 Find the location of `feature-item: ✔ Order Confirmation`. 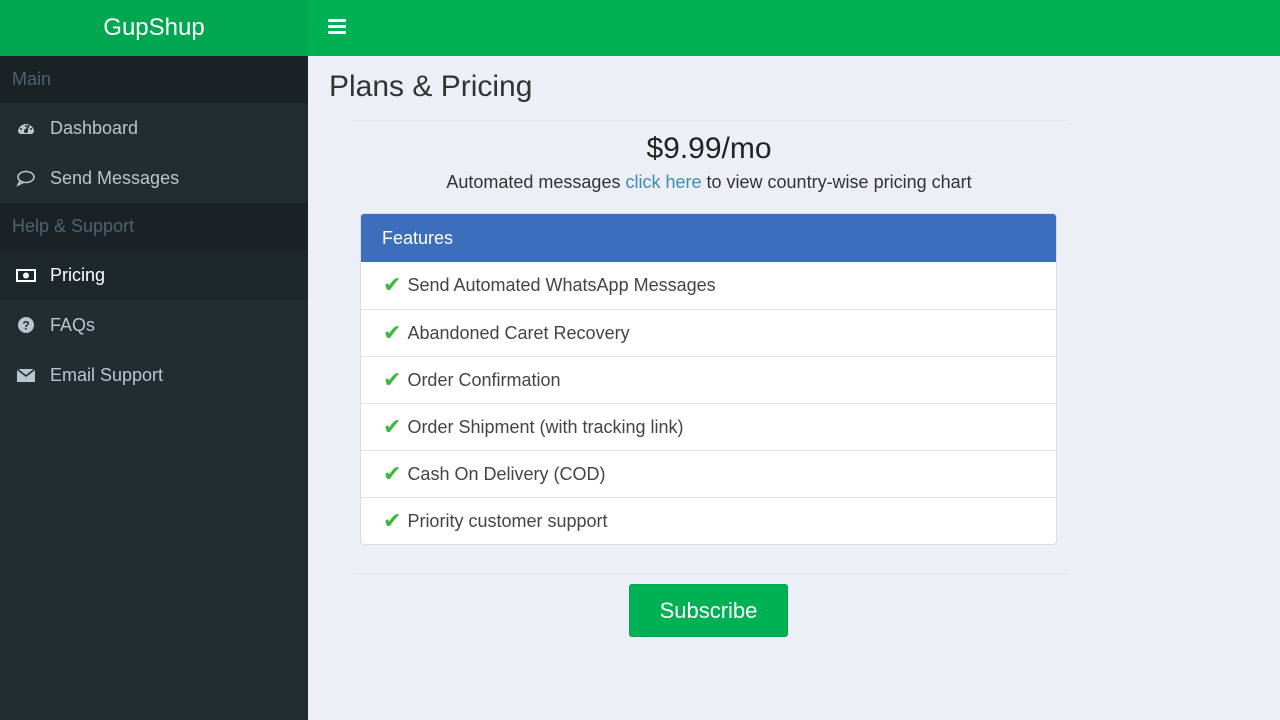

feature-item: ✔ Order Confirmation is located at coordinates (708, 379).